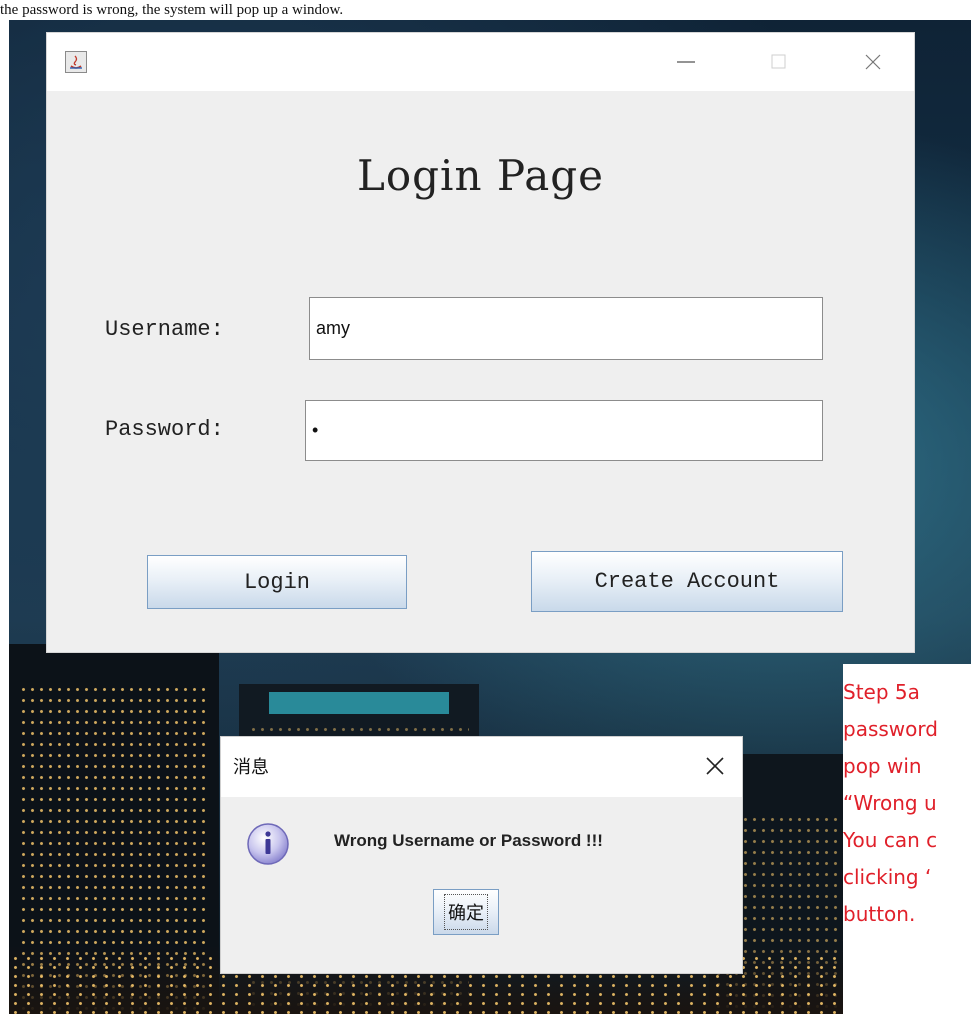 The width and height of the screenshot is (971, 1014). I want to click on create-account-button-label: Create Account, so click(687, 581).